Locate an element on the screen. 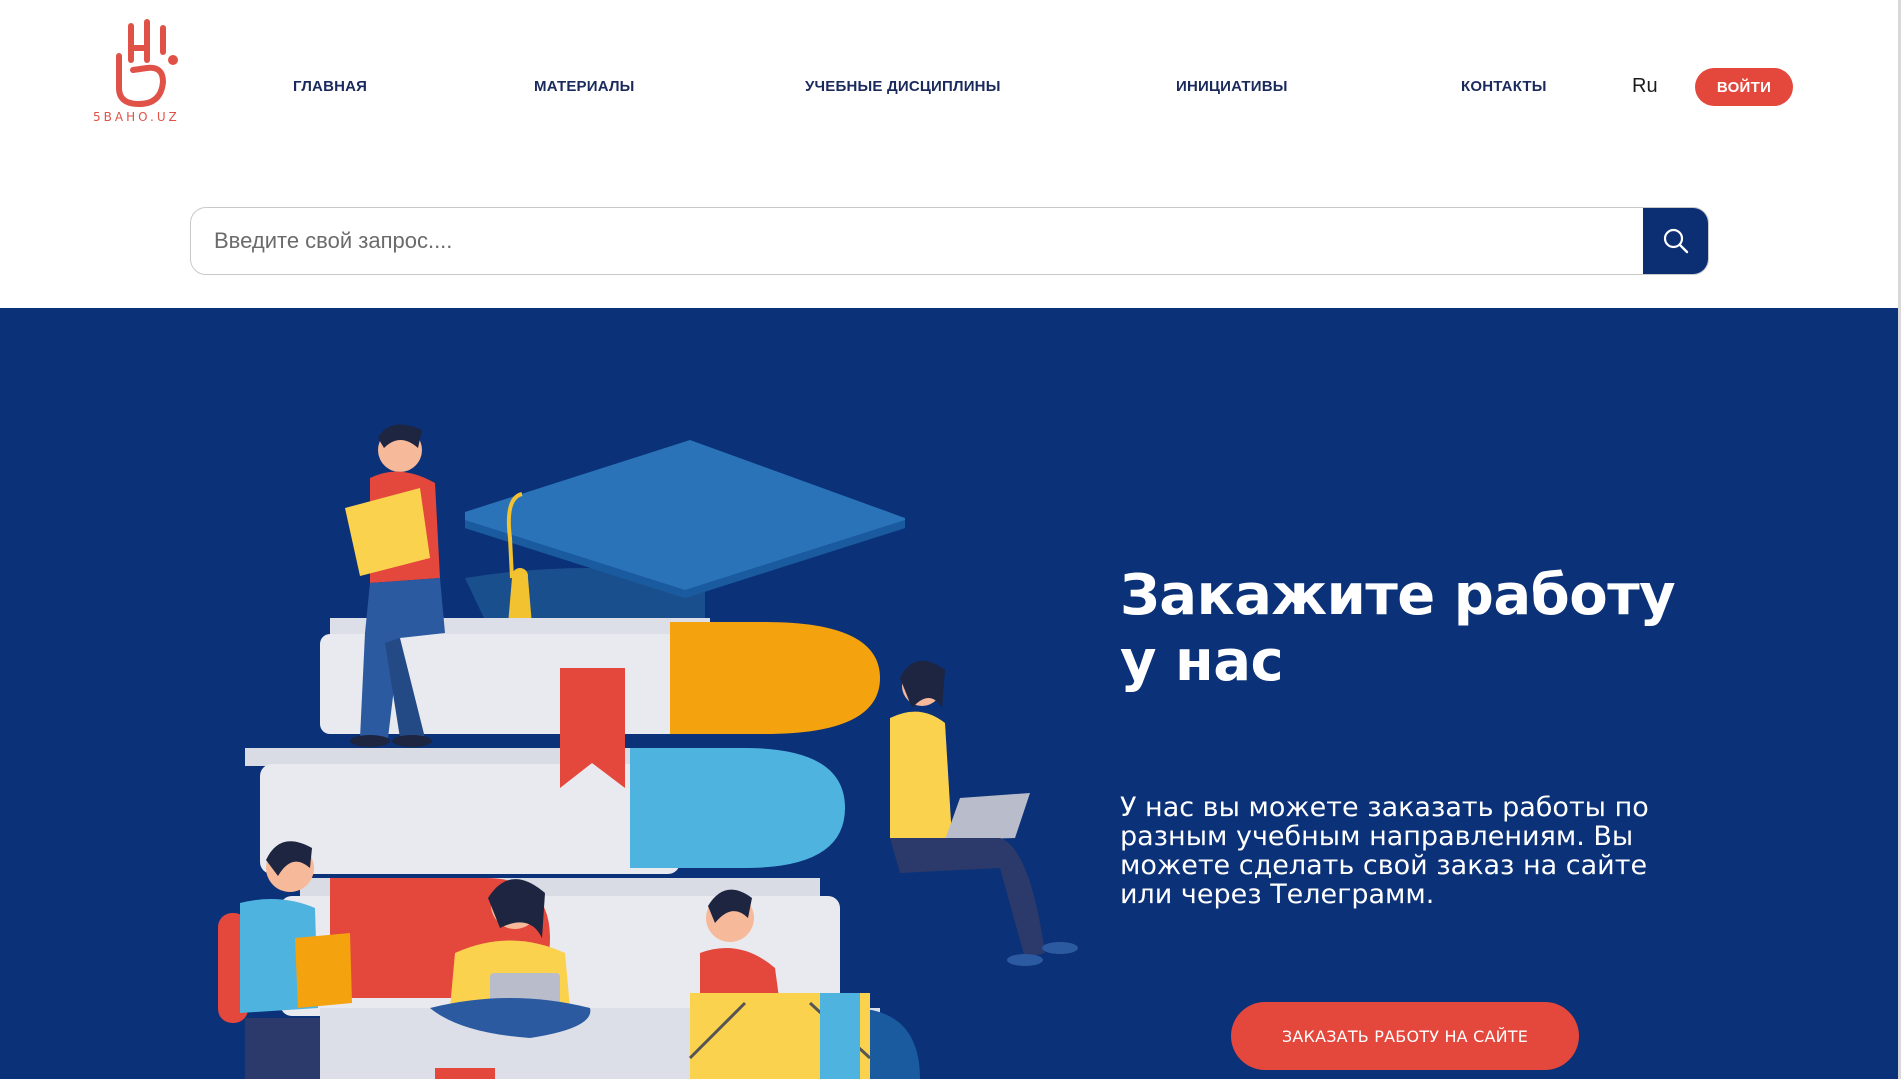  site-logo: 5BAHO.UZ is located at coordinates (153, 73).